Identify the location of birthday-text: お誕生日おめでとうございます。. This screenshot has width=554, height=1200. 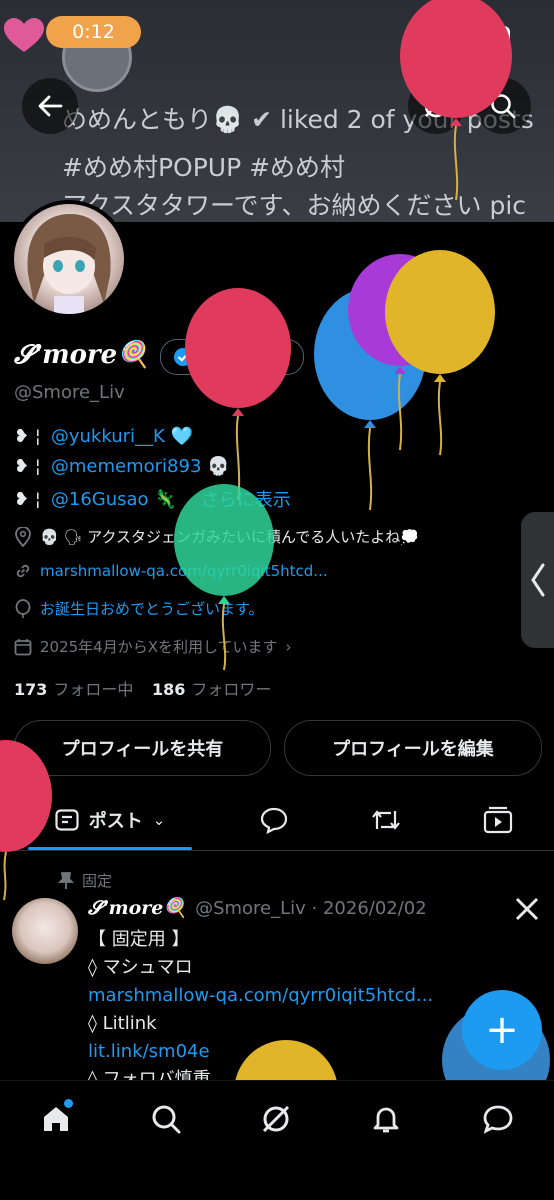
(152, 609).